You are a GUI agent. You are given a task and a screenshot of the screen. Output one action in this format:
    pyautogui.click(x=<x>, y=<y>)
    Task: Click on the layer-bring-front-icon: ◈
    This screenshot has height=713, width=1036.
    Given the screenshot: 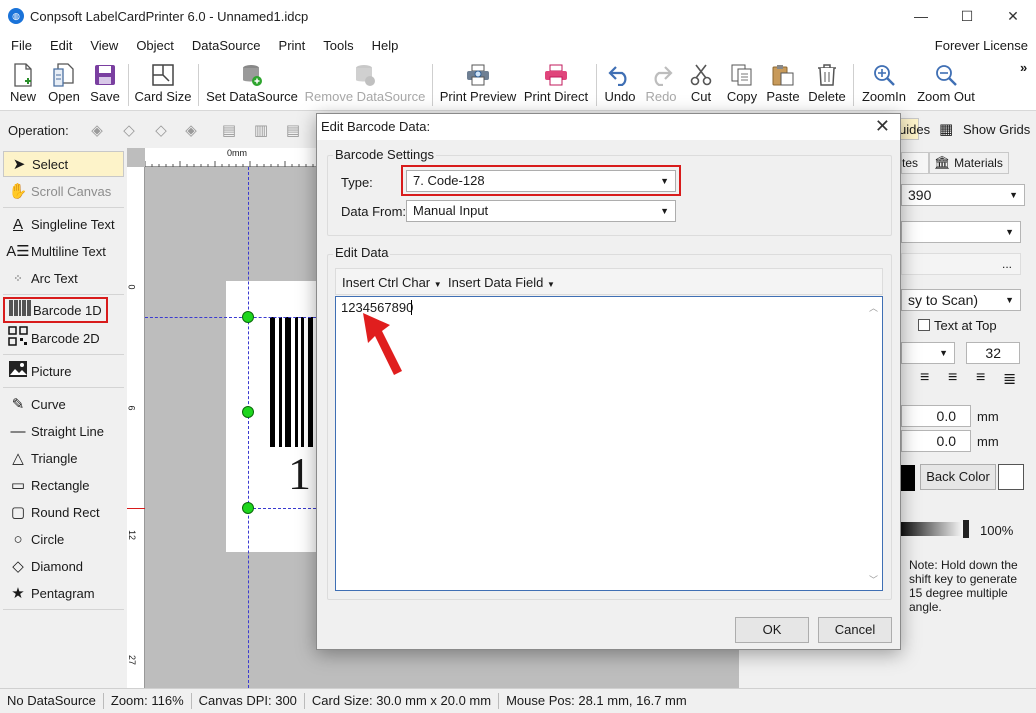 What is the action you would take?
    pyautogui.click(x=97, y=130)
    